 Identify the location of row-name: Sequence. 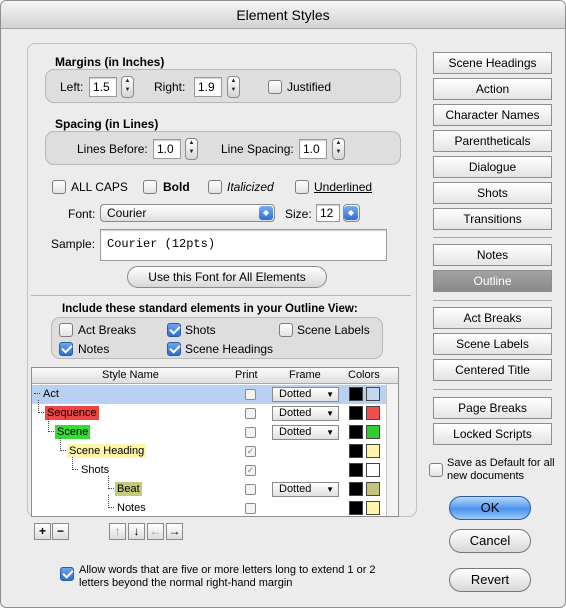
(72, 413).